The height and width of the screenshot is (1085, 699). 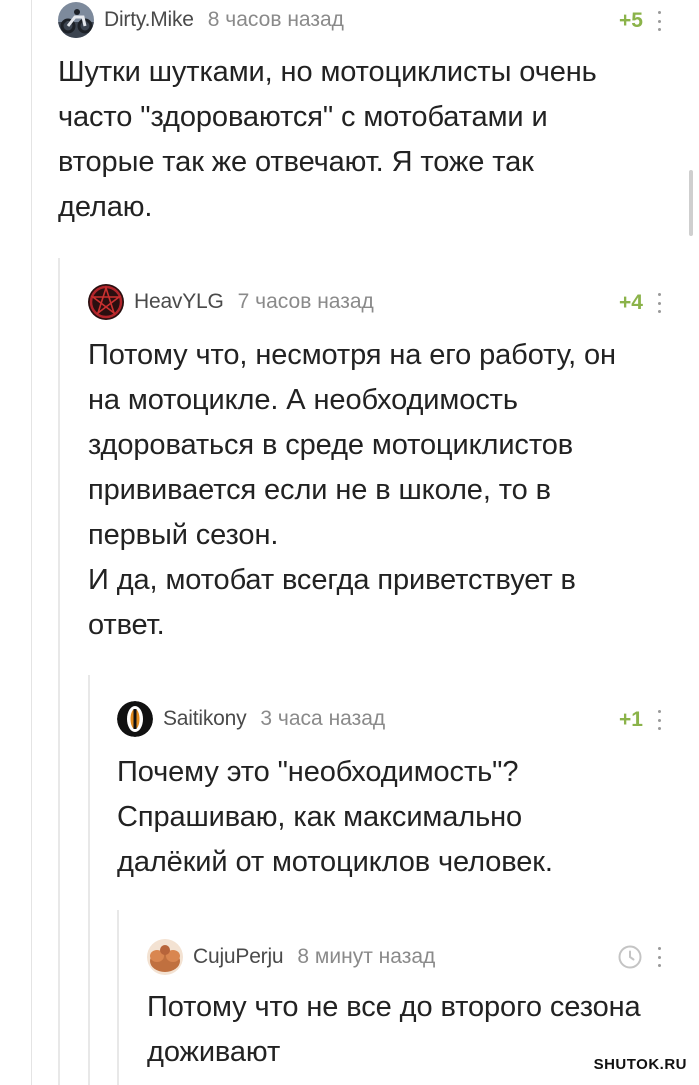 What do you see at coordinates (366, 957) in the screenshot?
I see `comment-time: 8 минут назад` at bounding box center [366, 957].